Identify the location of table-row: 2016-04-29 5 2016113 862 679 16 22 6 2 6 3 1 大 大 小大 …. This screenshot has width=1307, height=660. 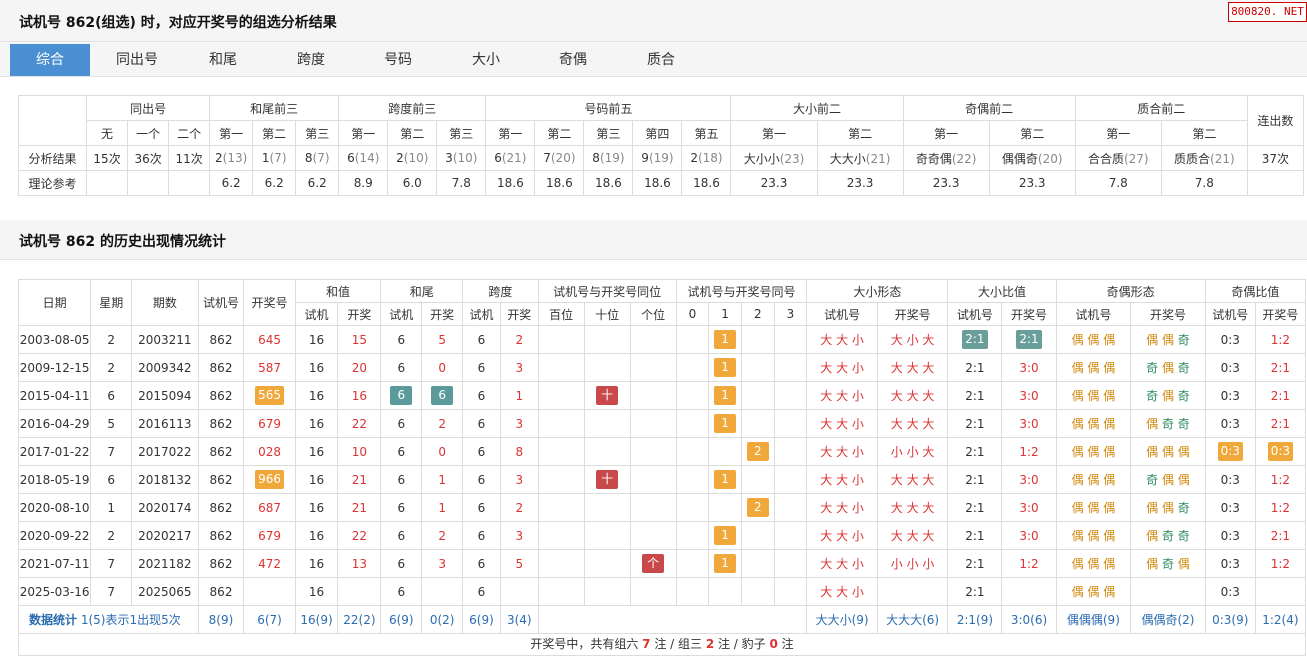
(662, 423).